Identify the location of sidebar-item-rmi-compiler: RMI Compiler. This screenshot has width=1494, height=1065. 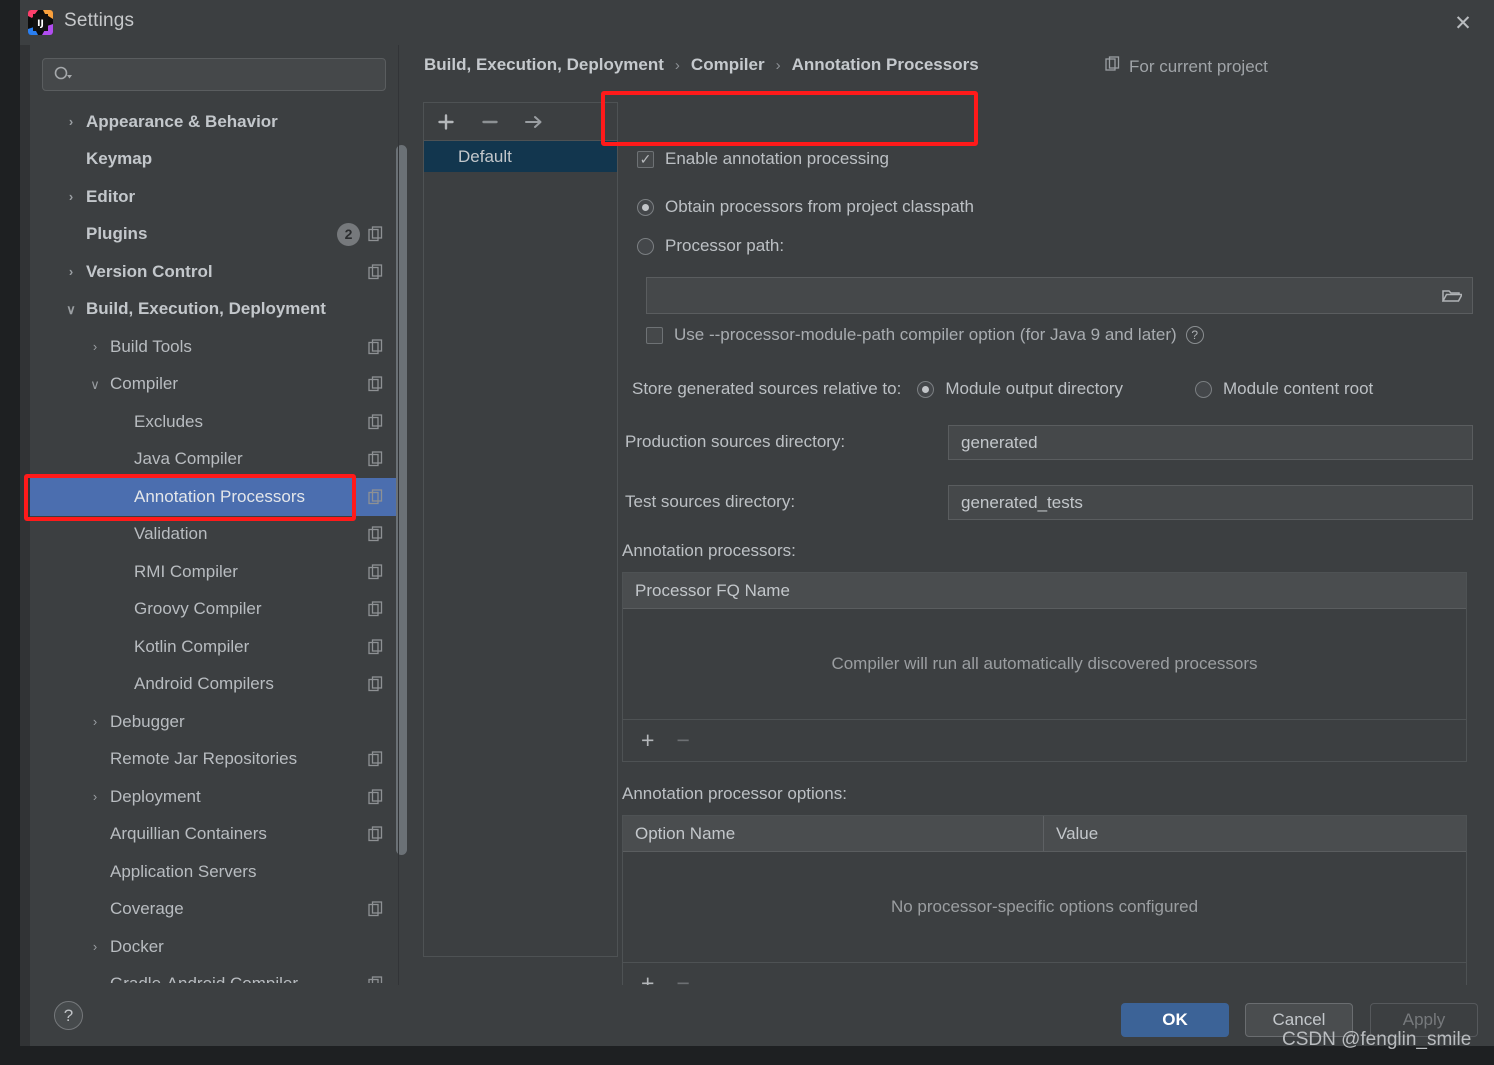
(214, 572).